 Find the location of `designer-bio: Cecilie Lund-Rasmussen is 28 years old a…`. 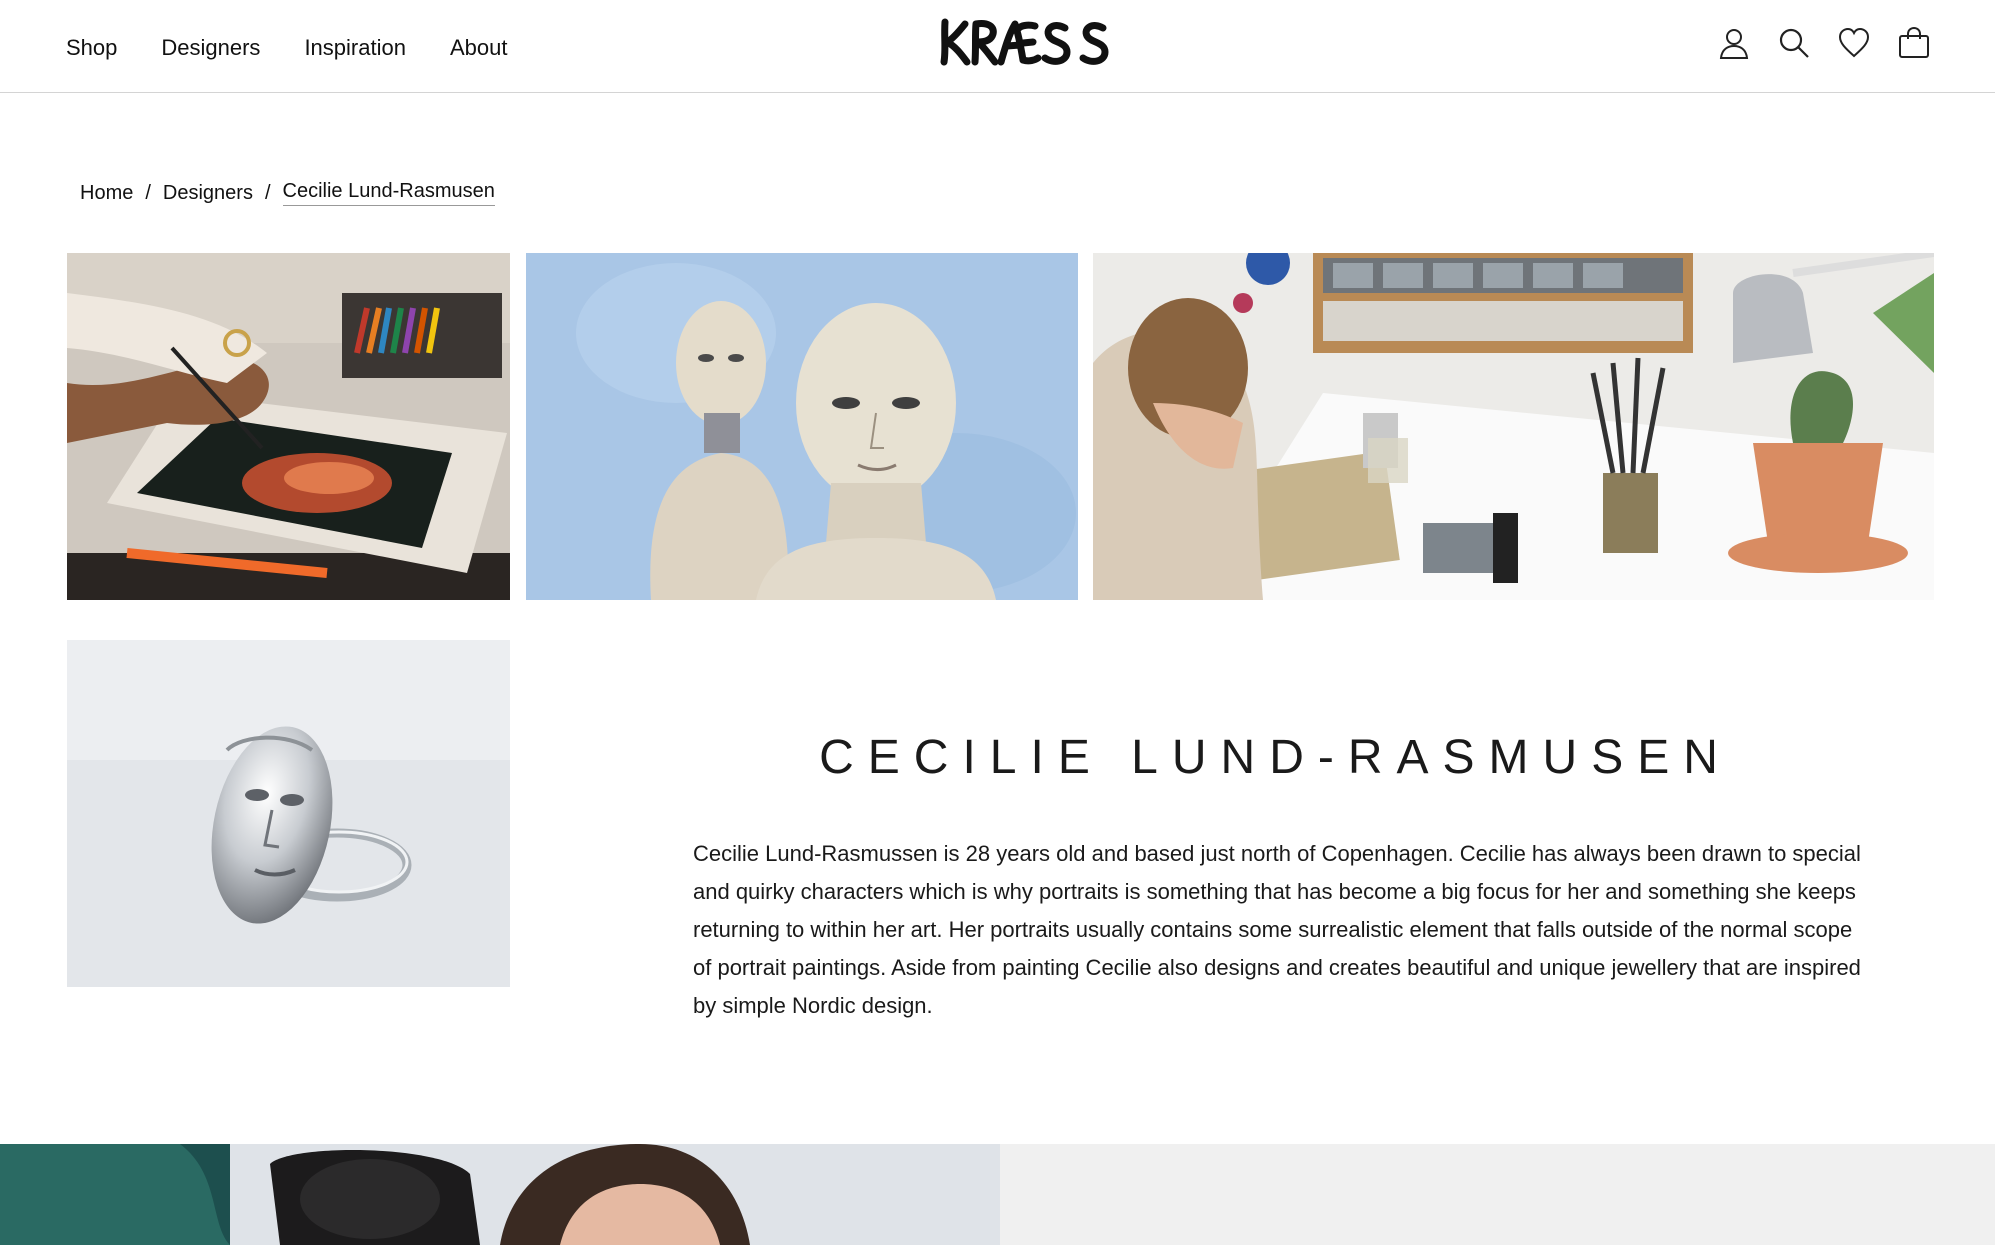

designer-bio: Cecilie Lund-Rasmussen is 28 years old a… is located at coordinates (1277, 929).